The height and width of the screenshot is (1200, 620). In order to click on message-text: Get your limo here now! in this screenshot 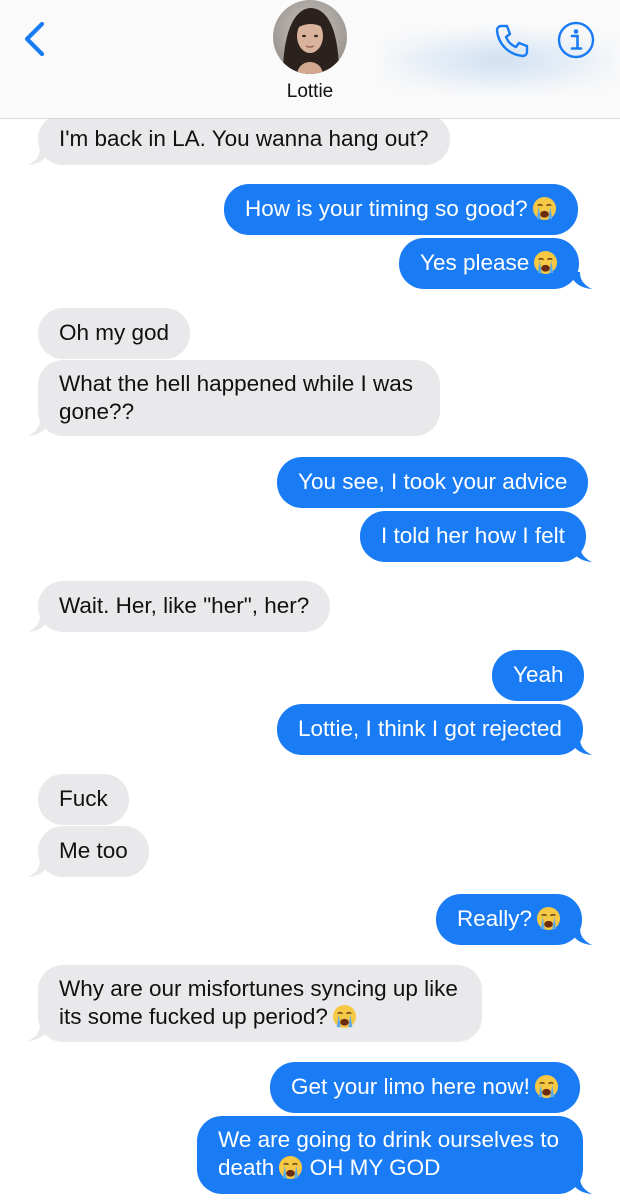, I will do `click(410, 1086)`.